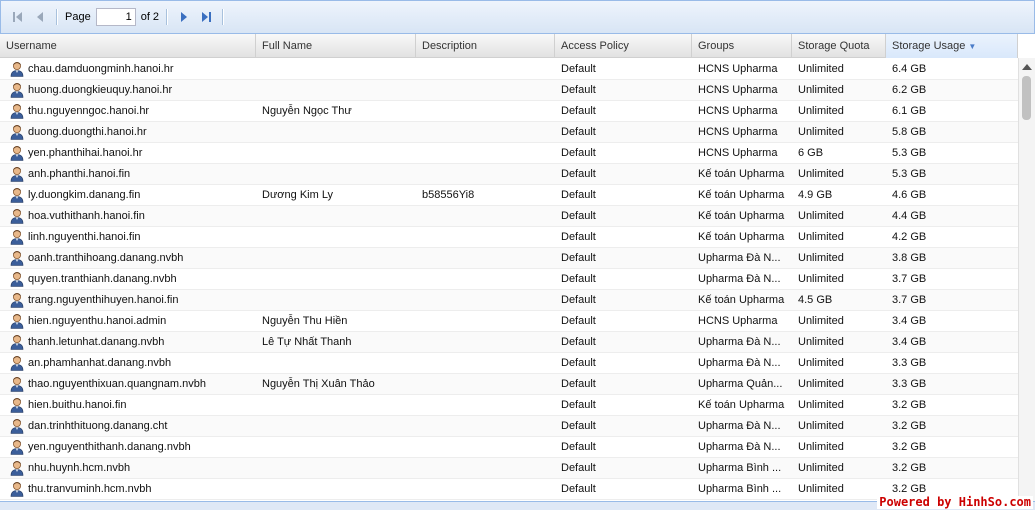  I want to click on cell-username: chau.damduongminh.hanoi.hr, so click(128, 69).